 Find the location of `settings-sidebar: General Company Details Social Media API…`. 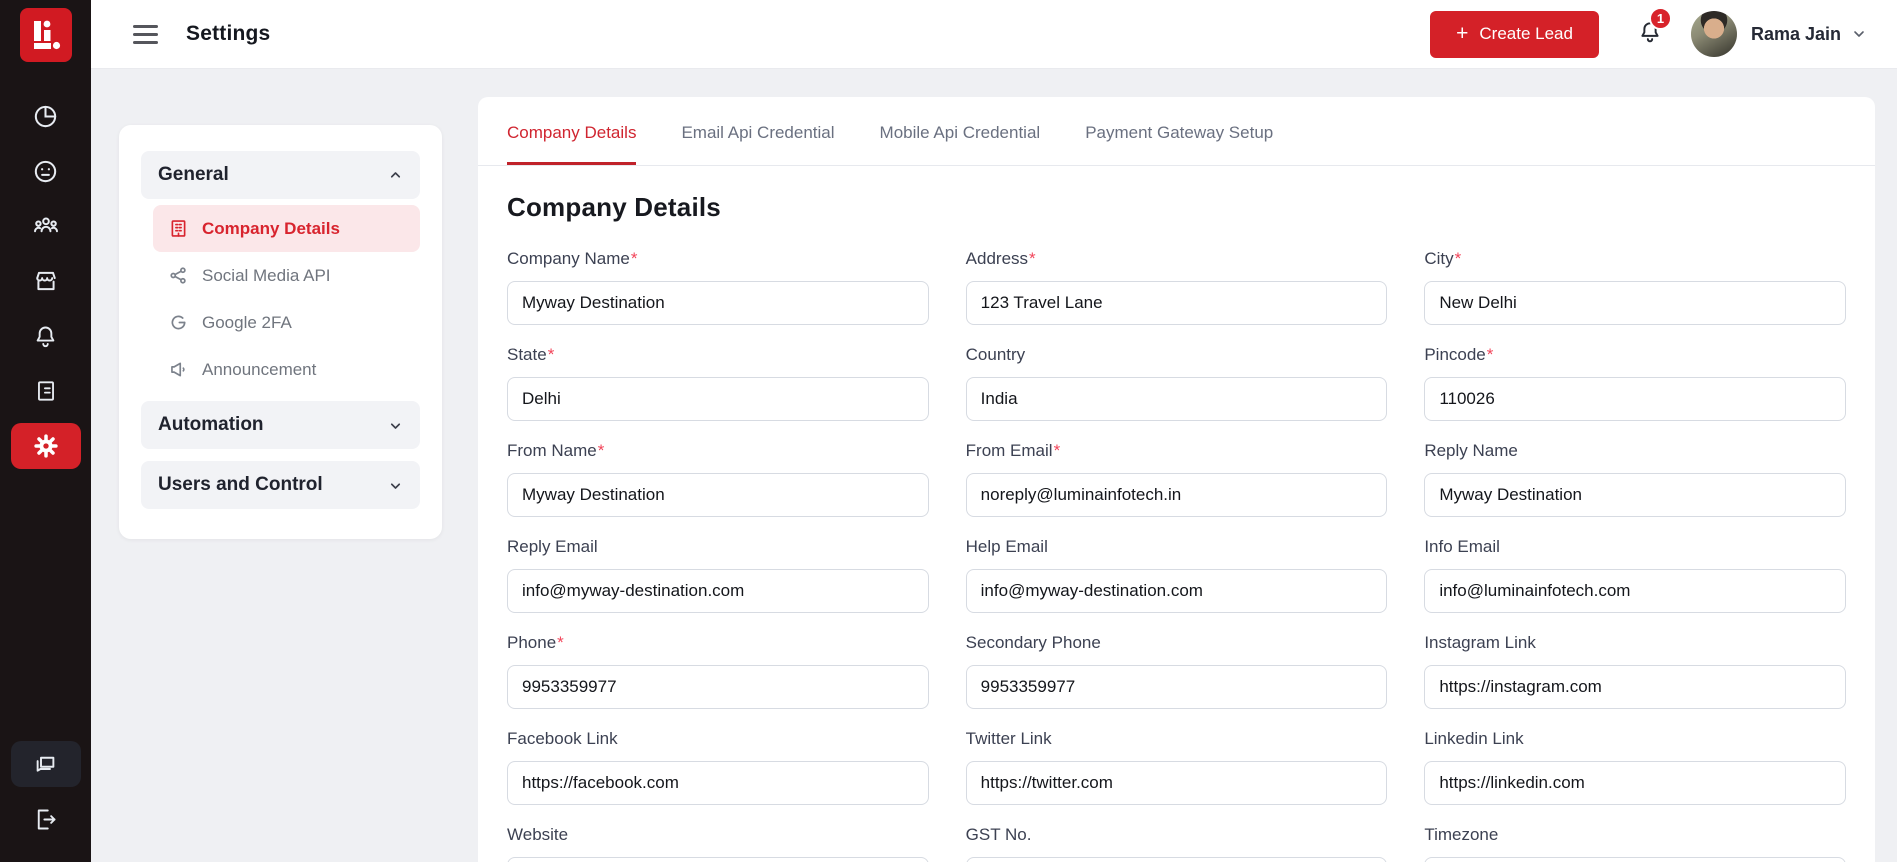

settings-sidebar: General Company Details Social Media API… is located at coordinates (280, 332).